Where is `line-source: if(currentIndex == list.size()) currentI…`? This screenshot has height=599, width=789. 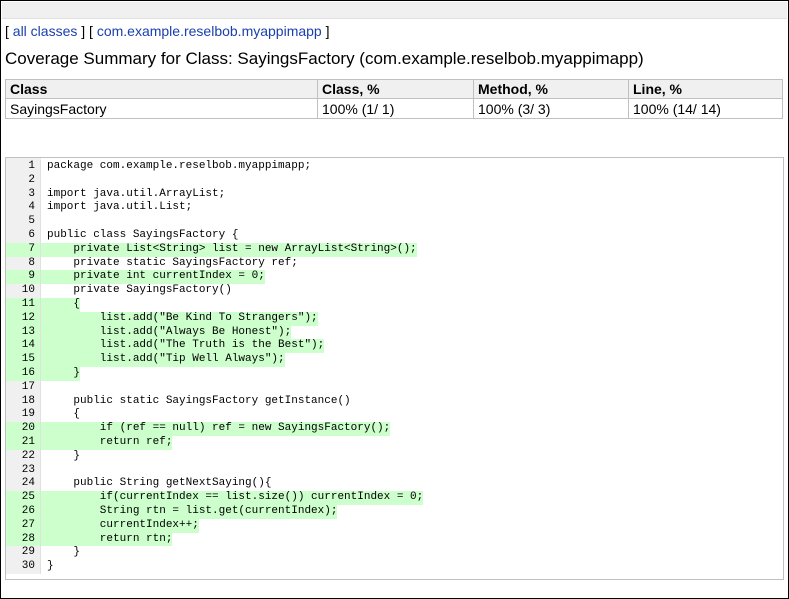
line-source: if(currentIndex == list.size()) currentI… is located at coordinates (232, 498).